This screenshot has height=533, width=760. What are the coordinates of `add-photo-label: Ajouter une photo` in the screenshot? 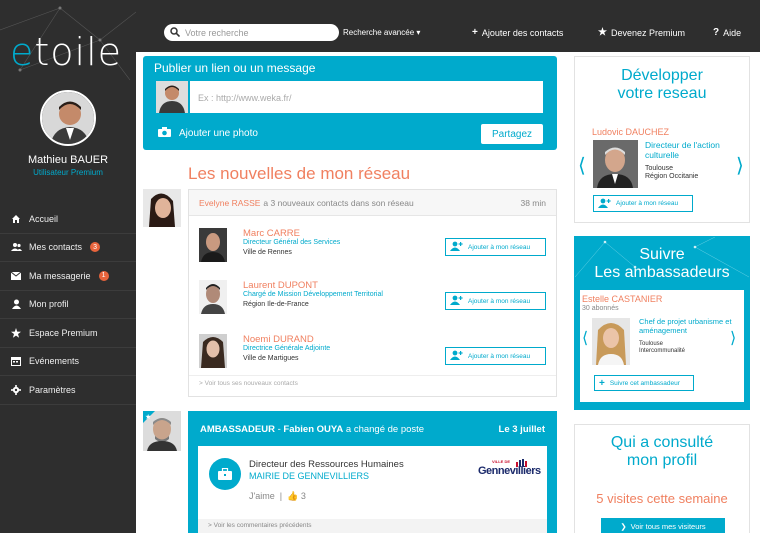 It's located at (218, 133).